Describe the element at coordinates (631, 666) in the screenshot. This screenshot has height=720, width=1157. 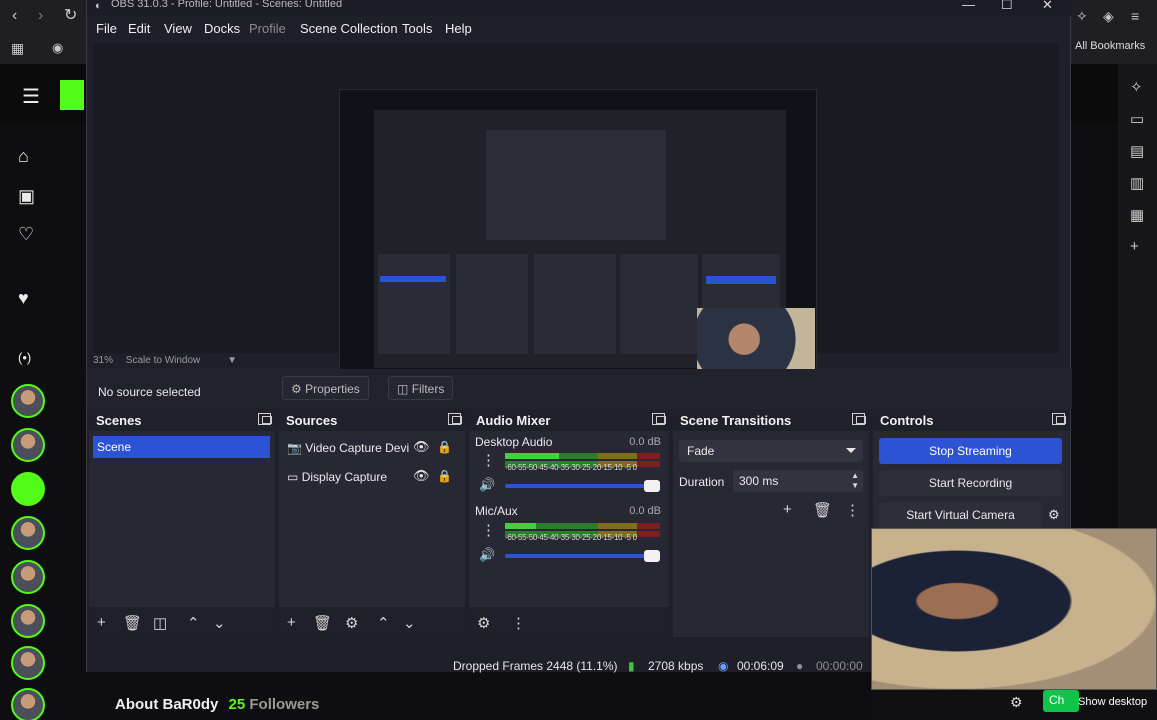
I see `signal-icon: ▮` at that location.